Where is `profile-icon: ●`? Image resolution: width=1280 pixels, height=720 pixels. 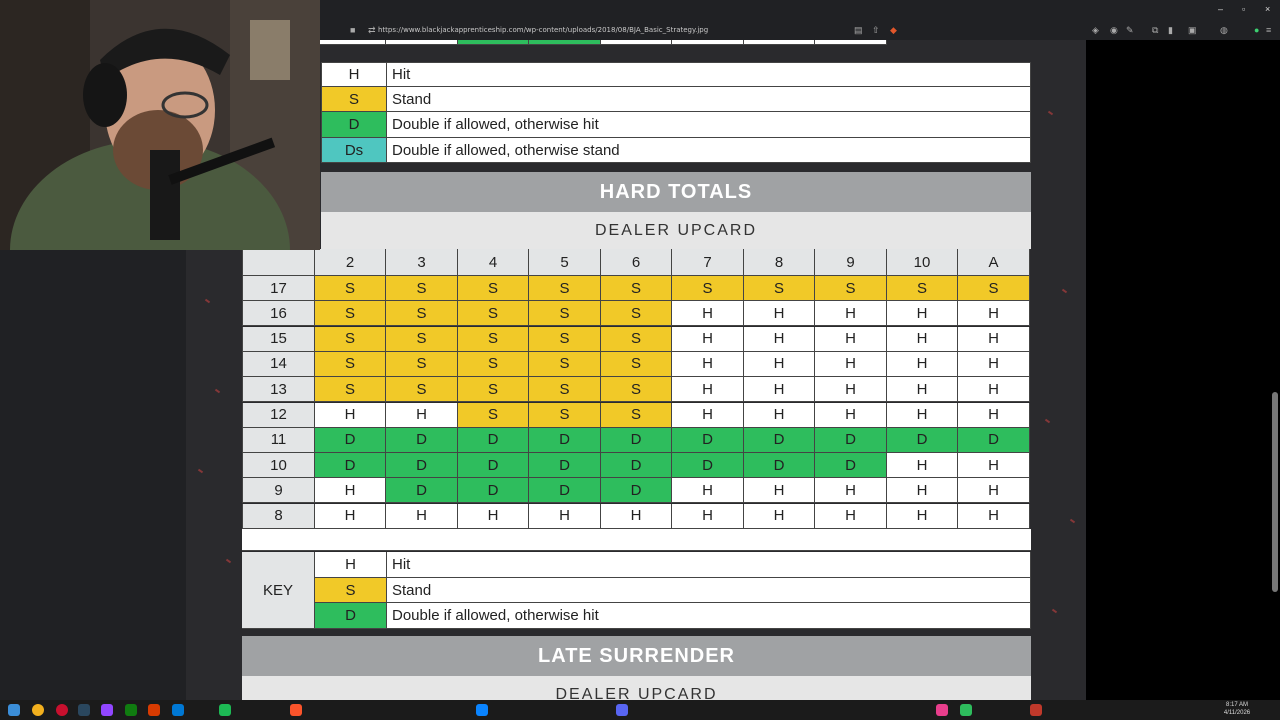
profile-icon: ● is located at coordinates (1256, 30).